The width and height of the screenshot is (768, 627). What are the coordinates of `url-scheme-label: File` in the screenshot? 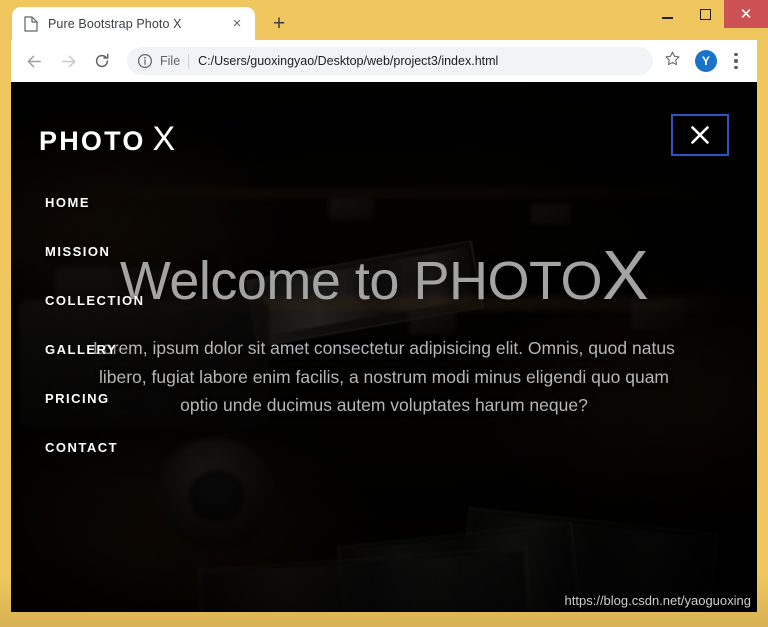 It's located at (170, 61).